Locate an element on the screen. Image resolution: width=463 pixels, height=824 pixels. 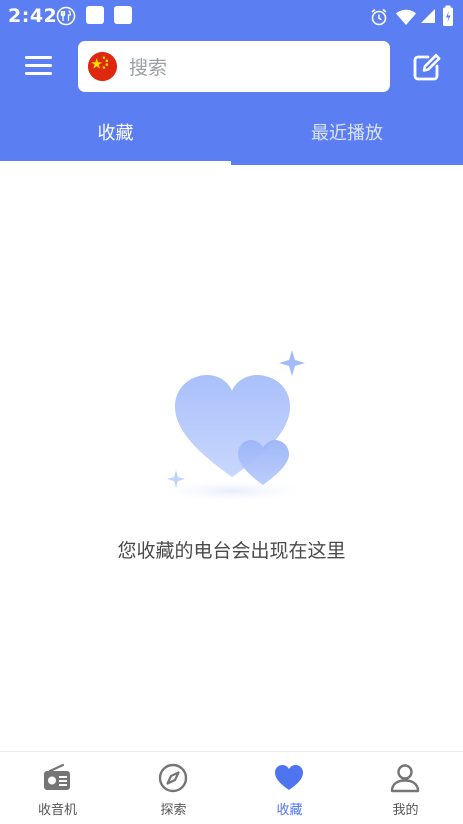
battery-icon is located at coordinates (448, 15).